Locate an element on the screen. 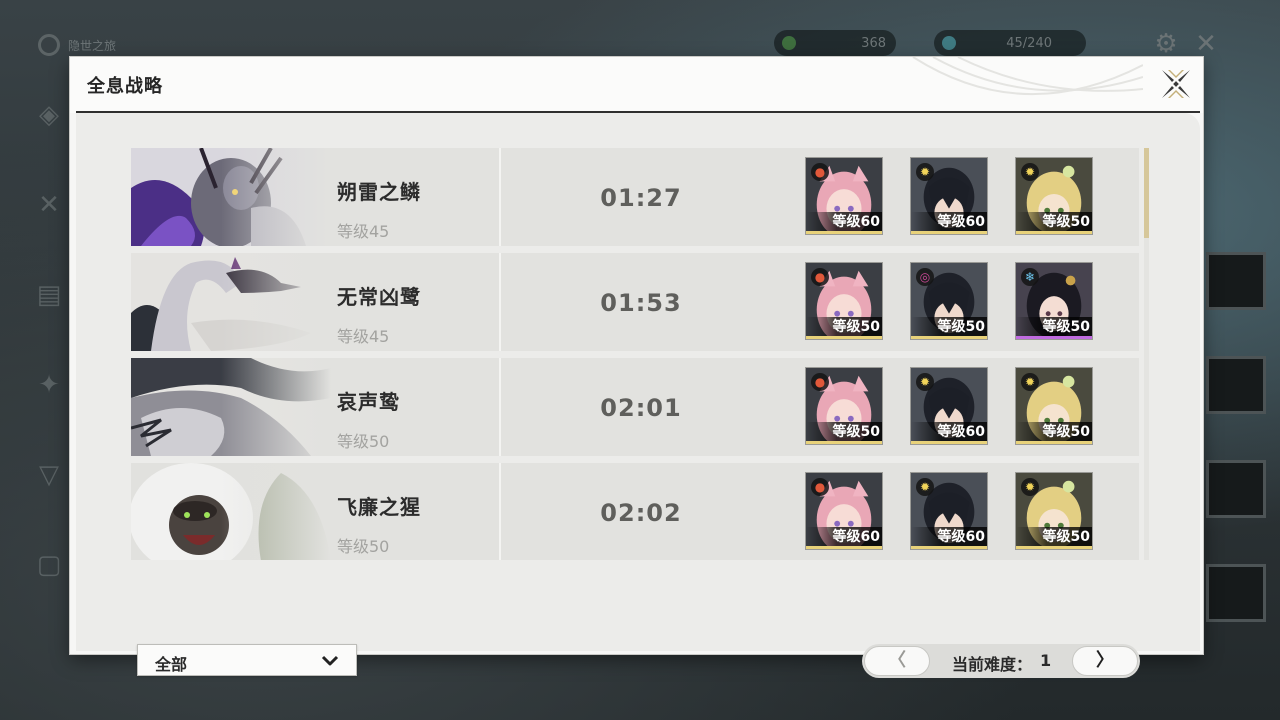 This screenshot has width=1280, height=720. clear-time: 01:27 is located at coordinates (641, 198).